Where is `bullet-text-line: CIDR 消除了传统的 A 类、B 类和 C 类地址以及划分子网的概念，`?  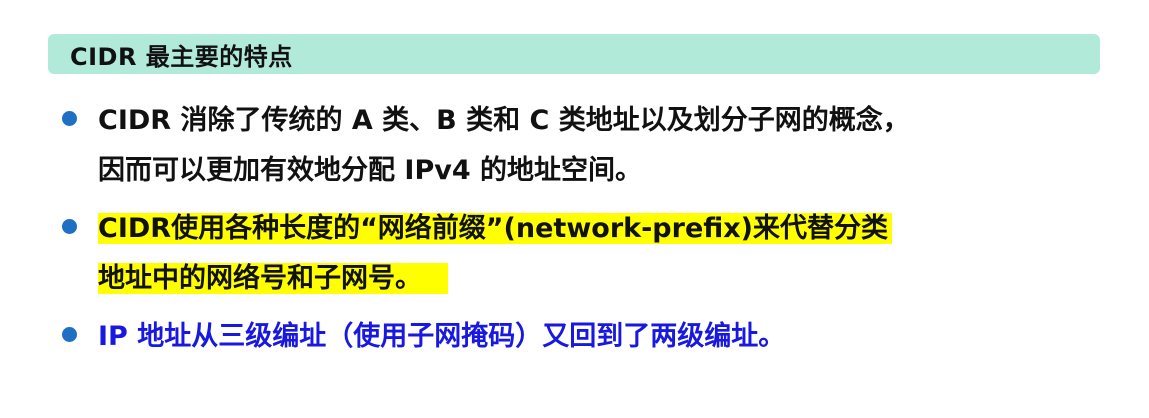 bullet-text-line: CIDR 消除了传统的 A 类、B 类和 C 类地址以及划分子网的概念， is located at coordinates (504, 120).